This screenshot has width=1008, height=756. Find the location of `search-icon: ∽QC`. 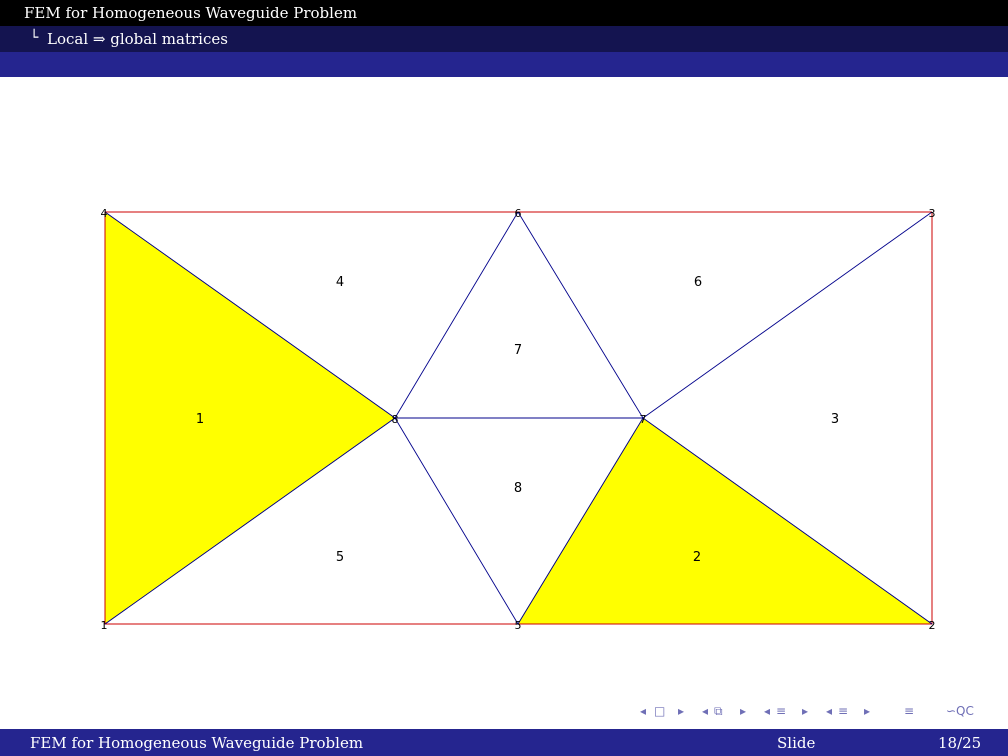

search-icon: ∽QC is located at coordinates (960, 711).